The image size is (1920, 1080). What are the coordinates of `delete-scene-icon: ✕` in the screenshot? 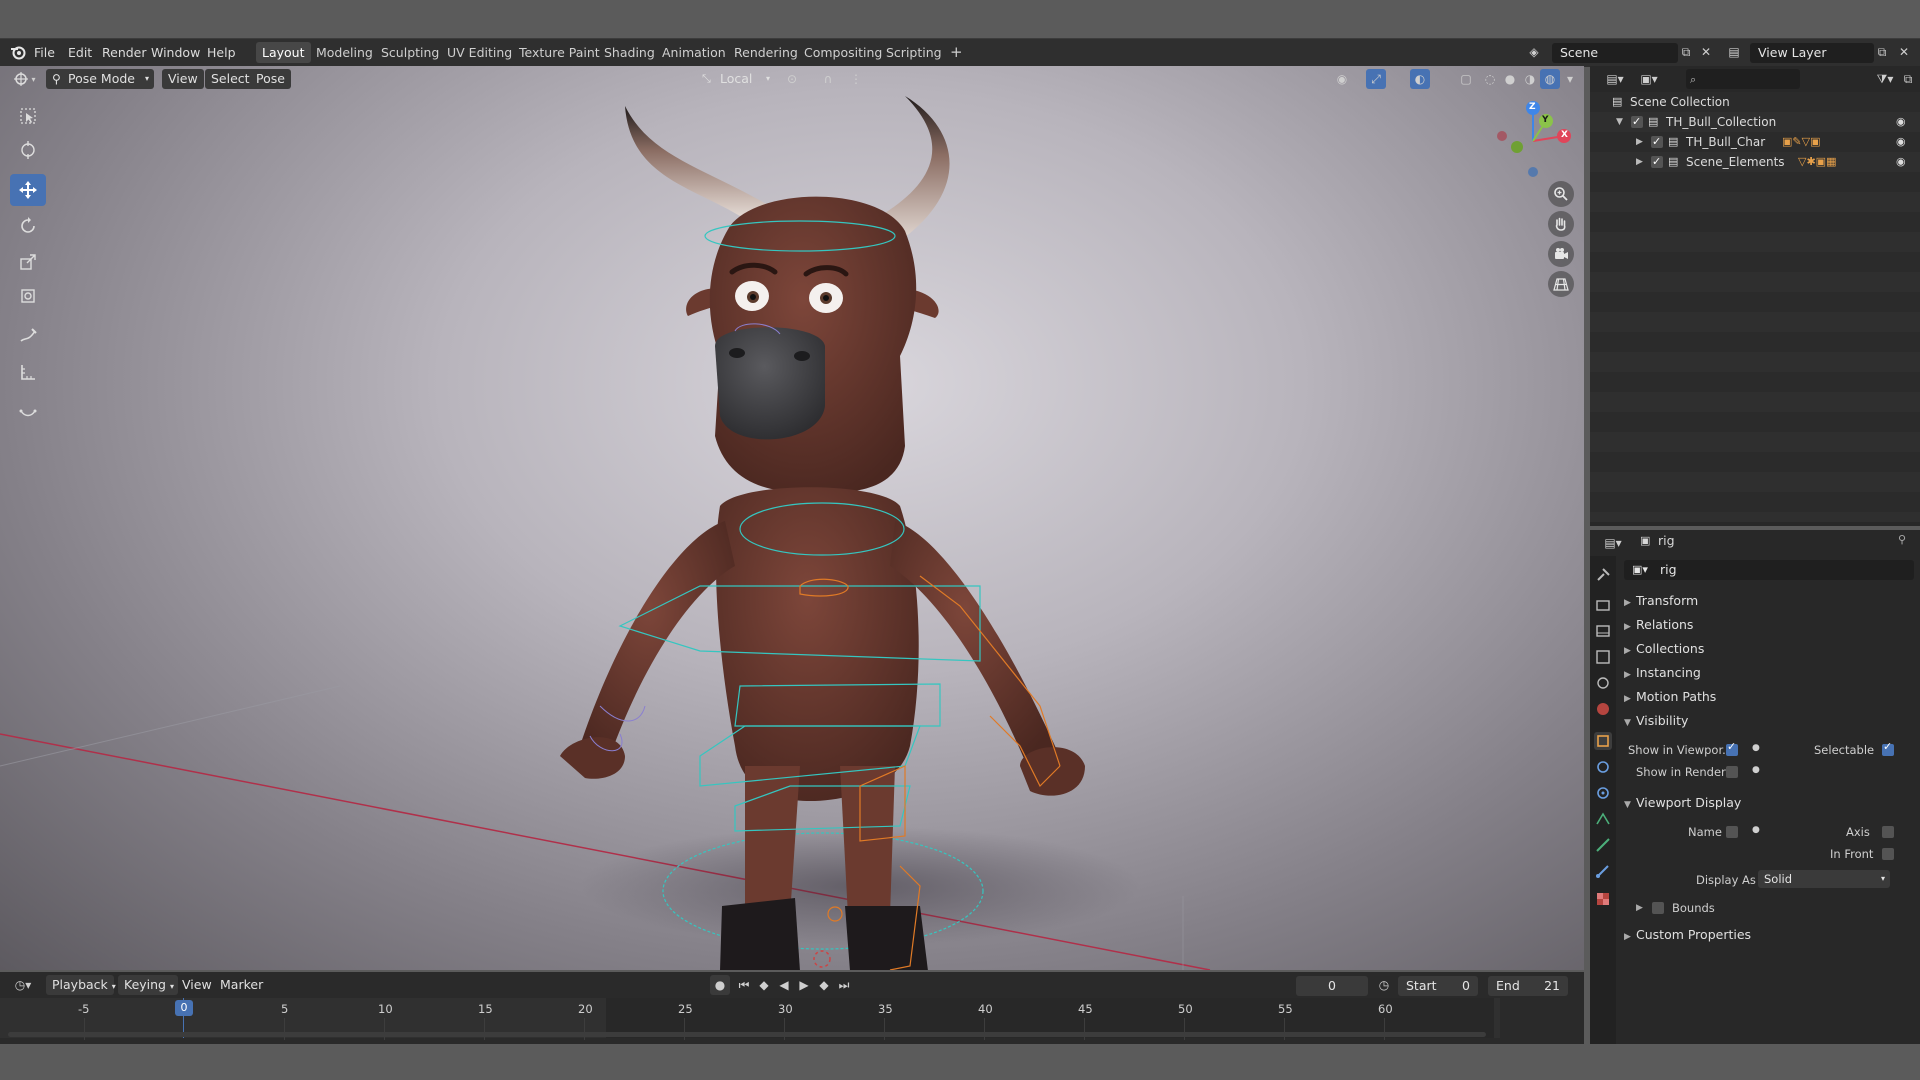 It's located at (1706, 52).